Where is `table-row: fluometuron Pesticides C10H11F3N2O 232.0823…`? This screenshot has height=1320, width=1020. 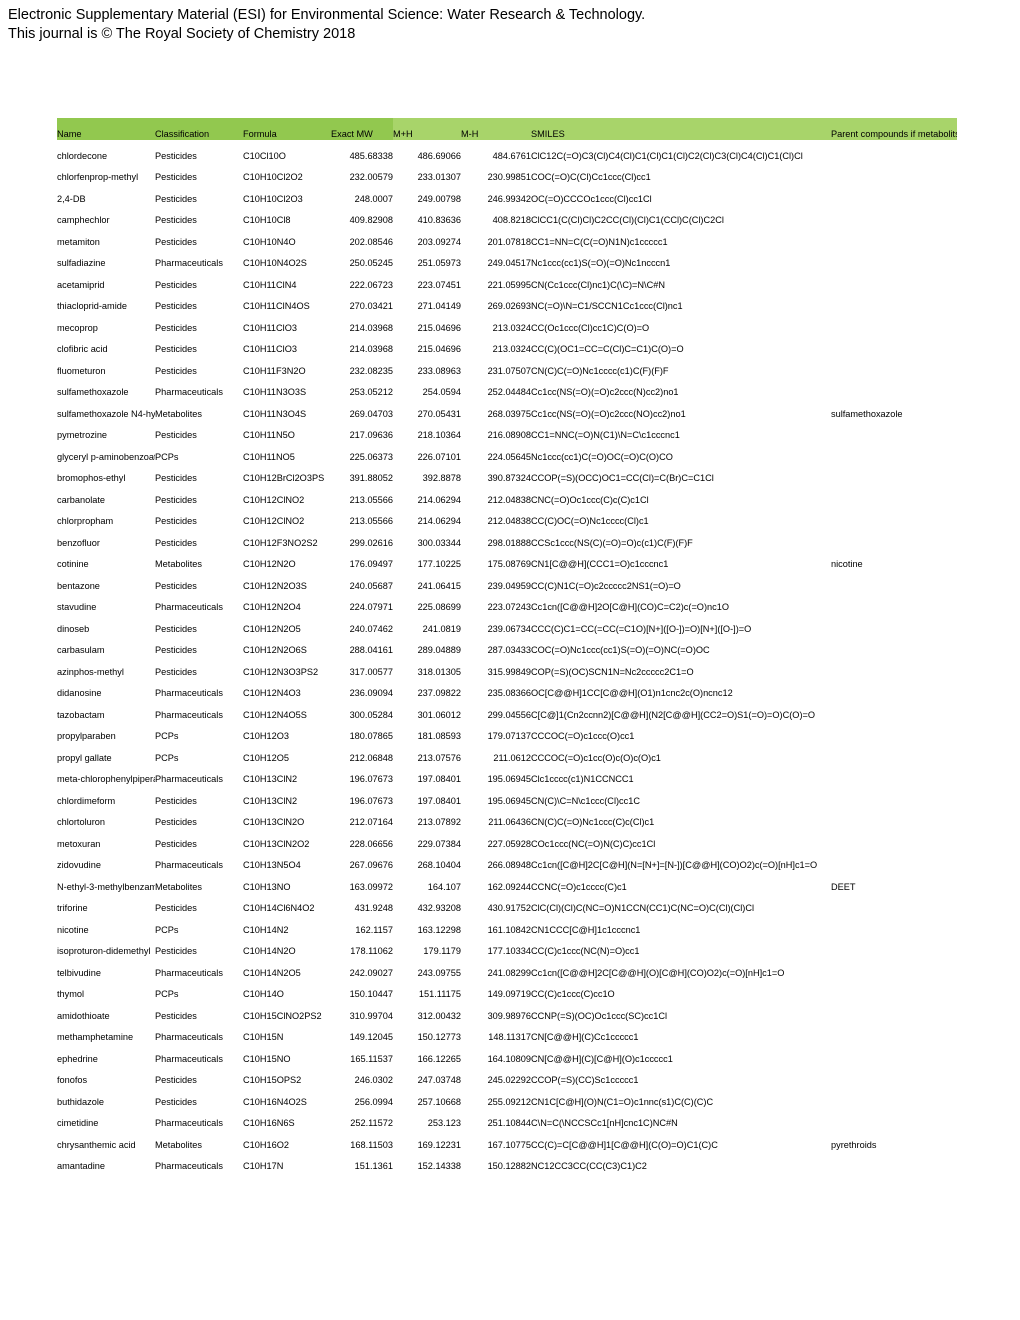
table-row: fluometuron Pesticides C10H11F3N2O 232.0823… is located at coordinates (507, 366).